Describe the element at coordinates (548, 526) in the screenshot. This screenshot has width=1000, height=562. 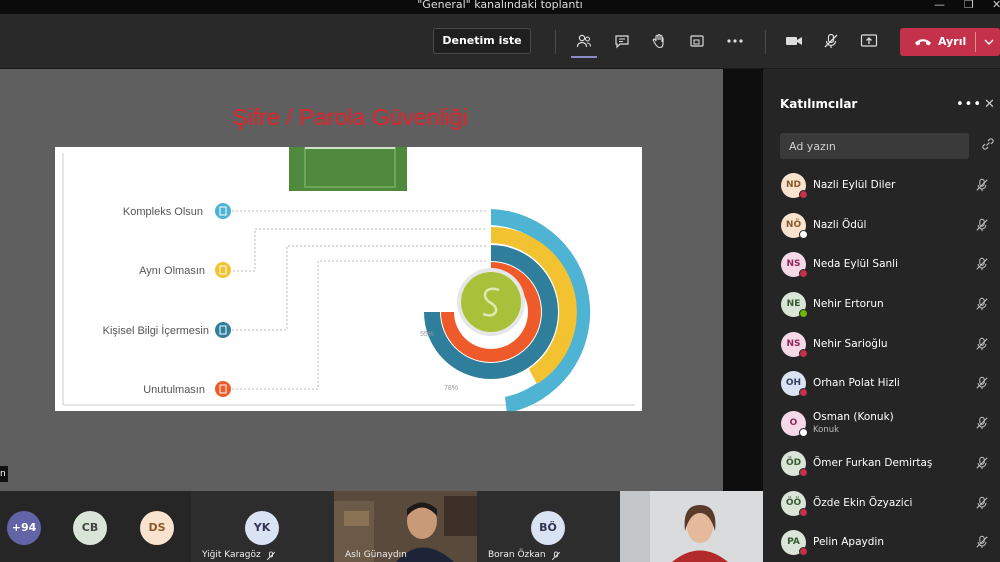
I see `participant-tile: BÖ Boran Özkan` at that location.